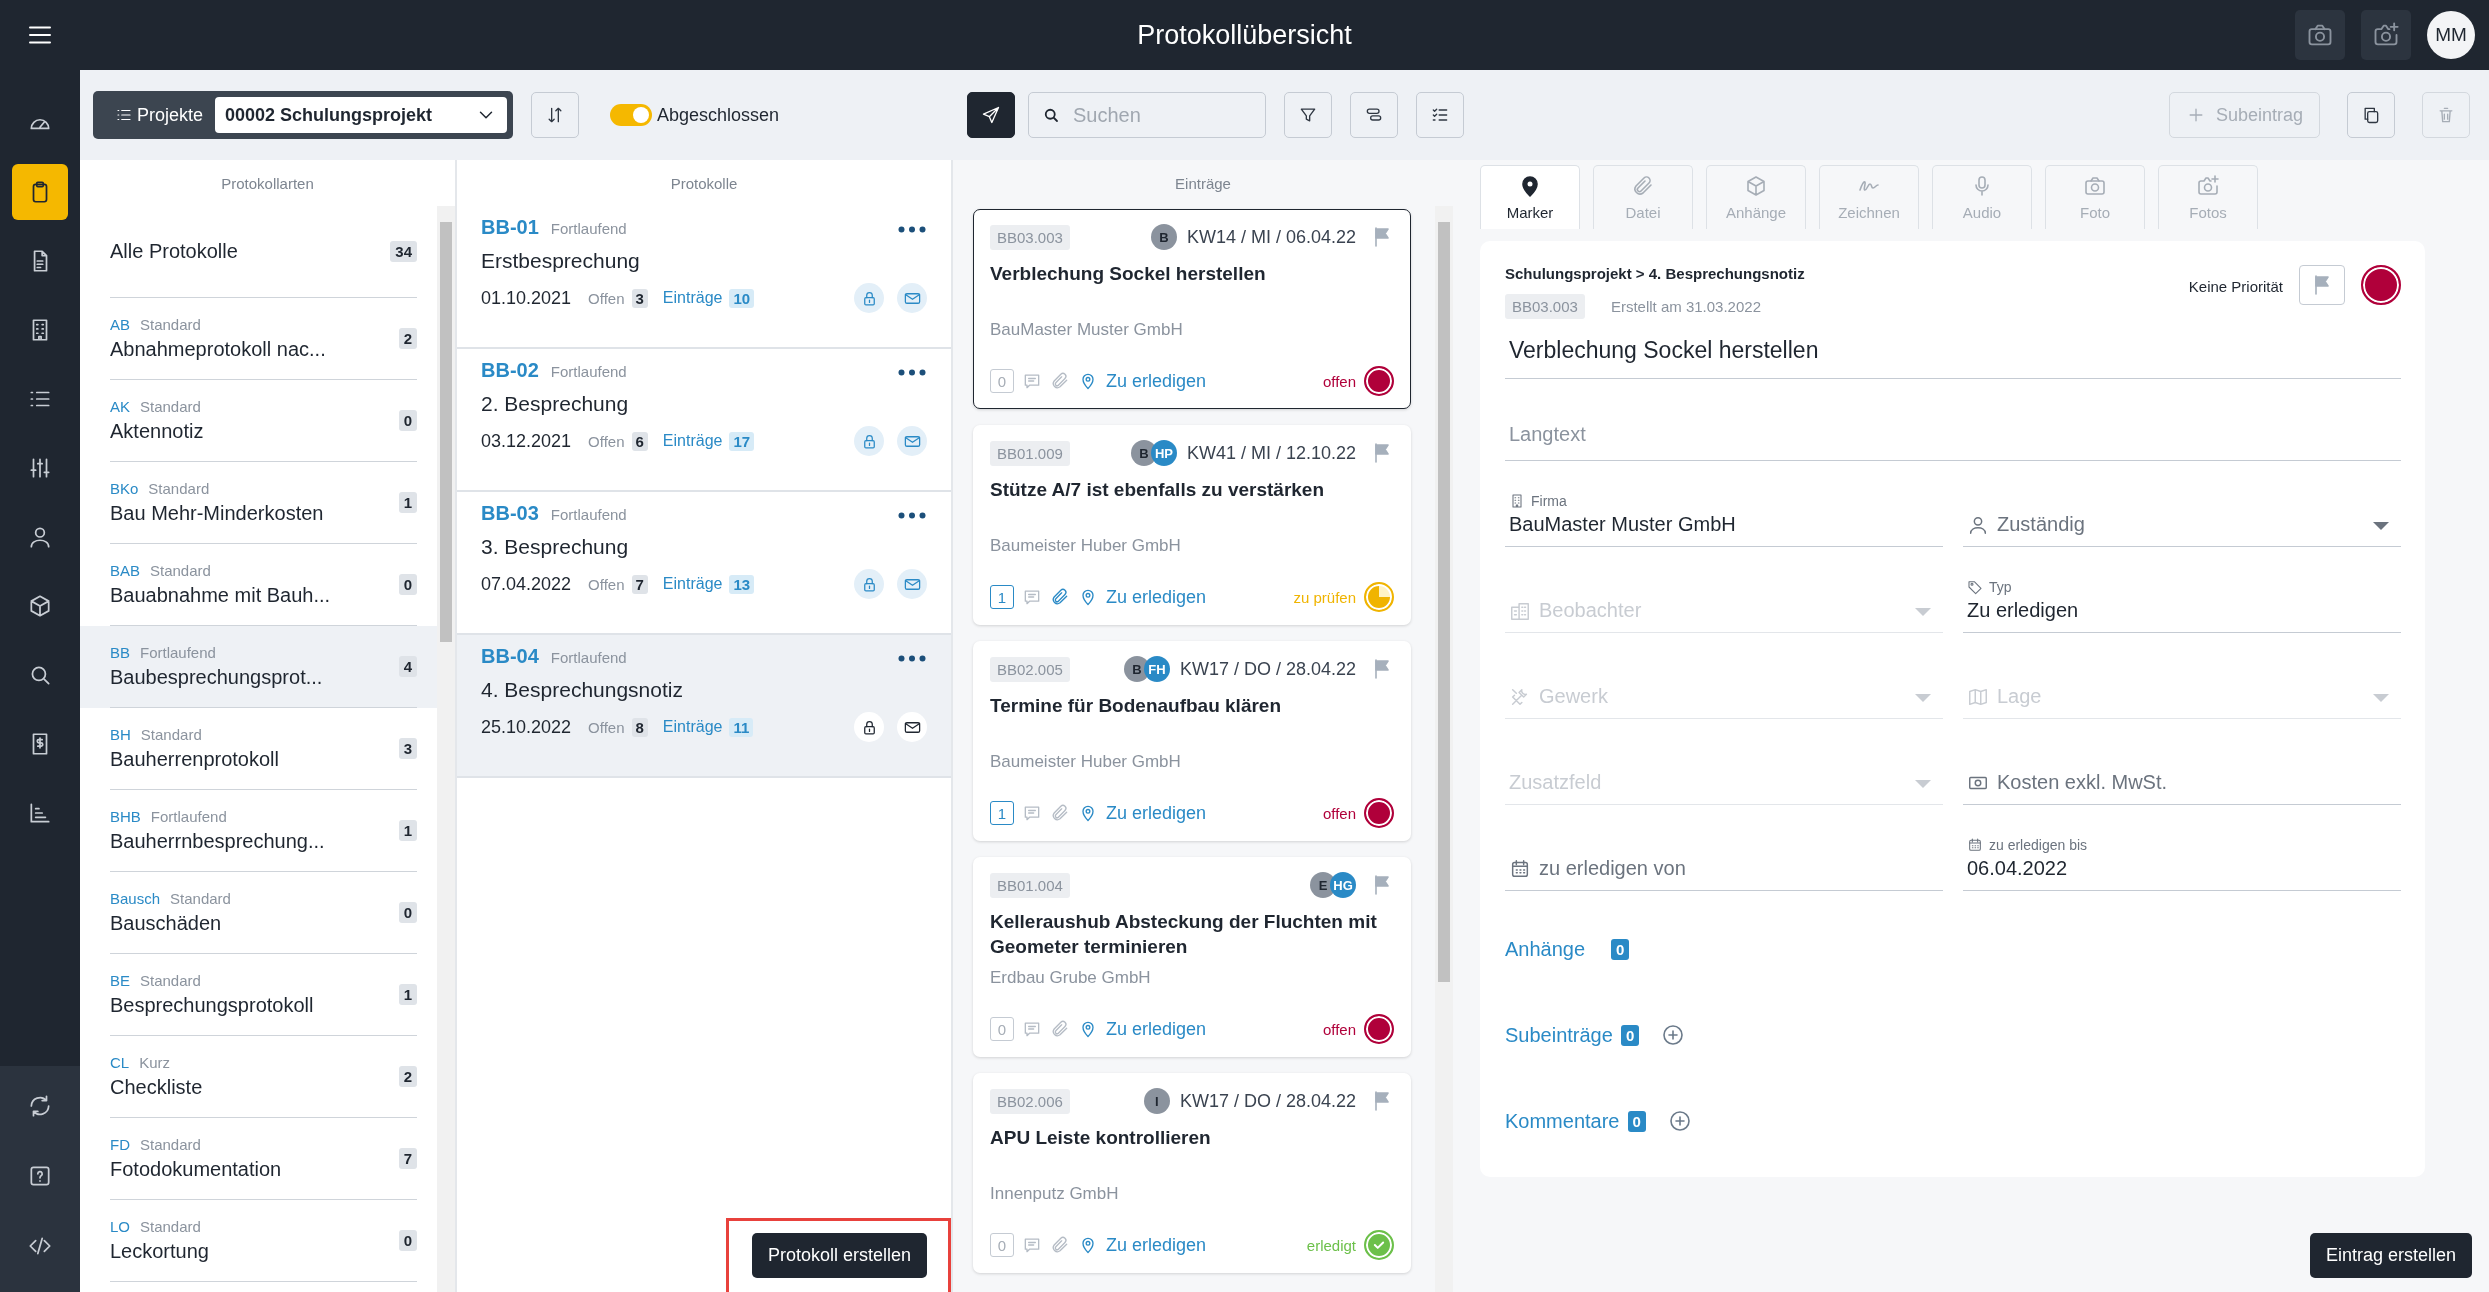 The height and width of the screenshot is (1292, 2489). What do you see at coordinates (1379, 597) in the screenshot?
I see `status-pie-dot` at bounding box center [1379, 597].